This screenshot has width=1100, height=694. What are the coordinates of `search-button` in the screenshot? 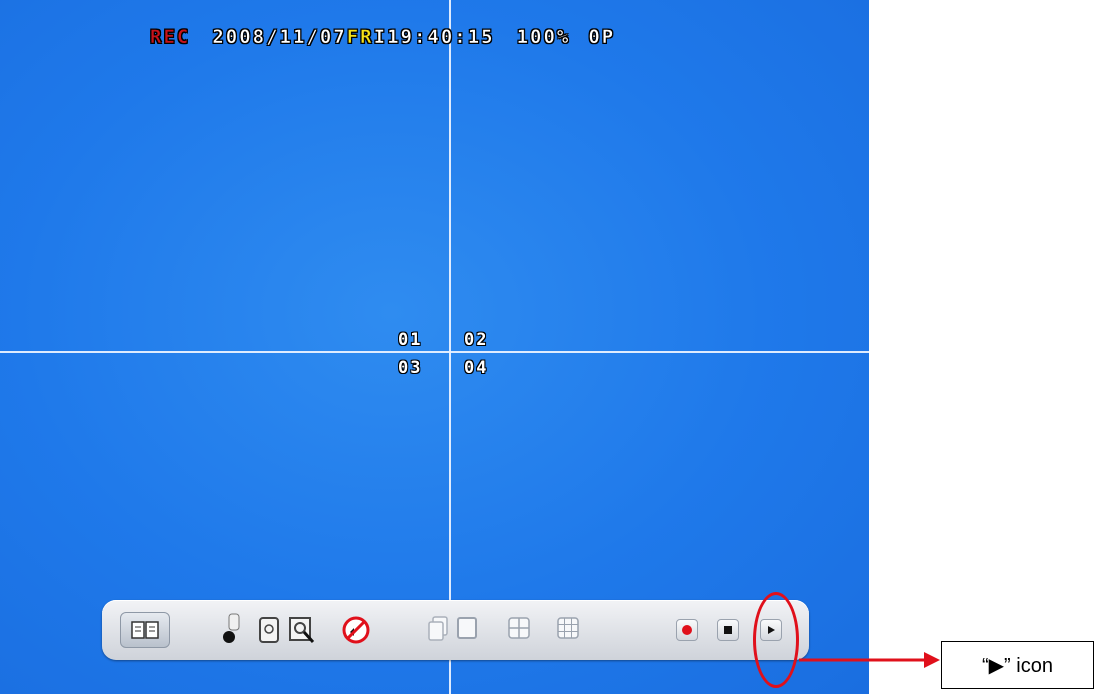 It's located at (302, 630).